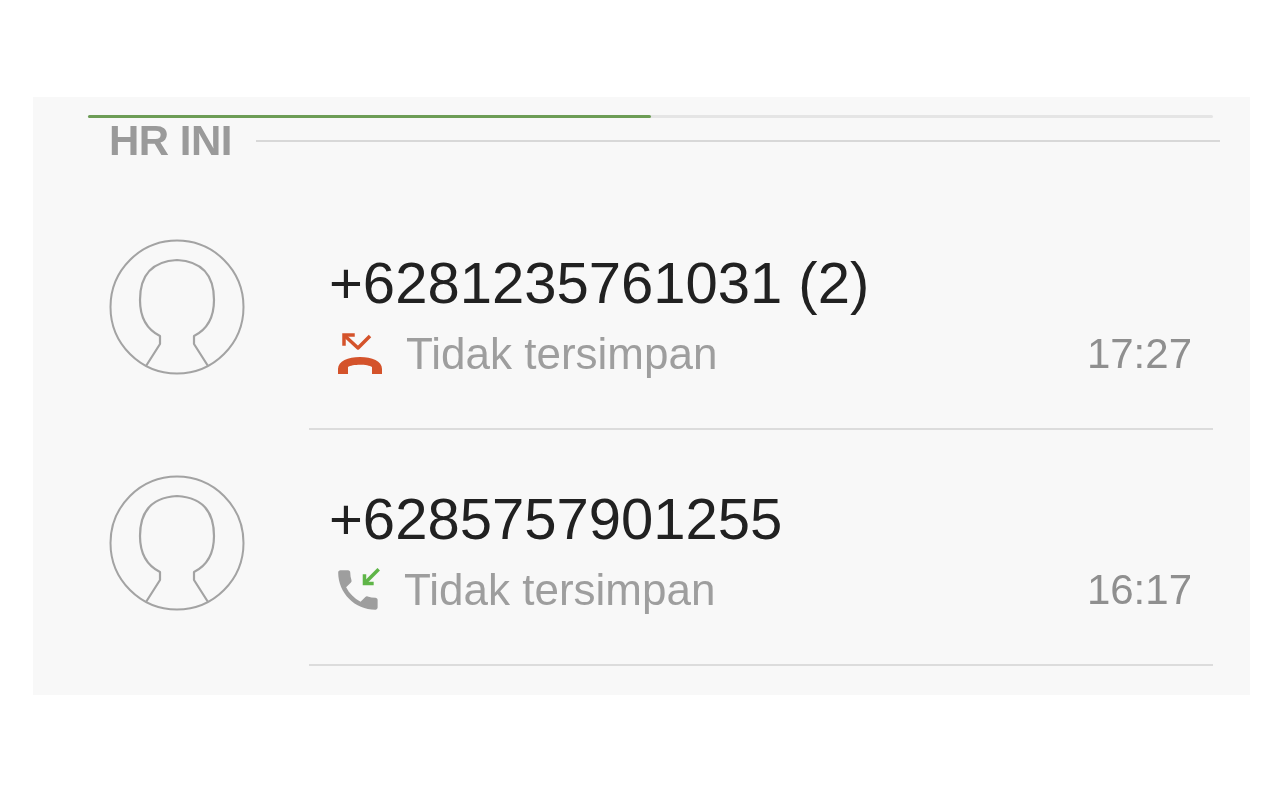 The height and width of the screenshot is (785, 1283). Describe the element at coordinates (360, 354) in the screenshot. I see `missed-call-icon` at that location.